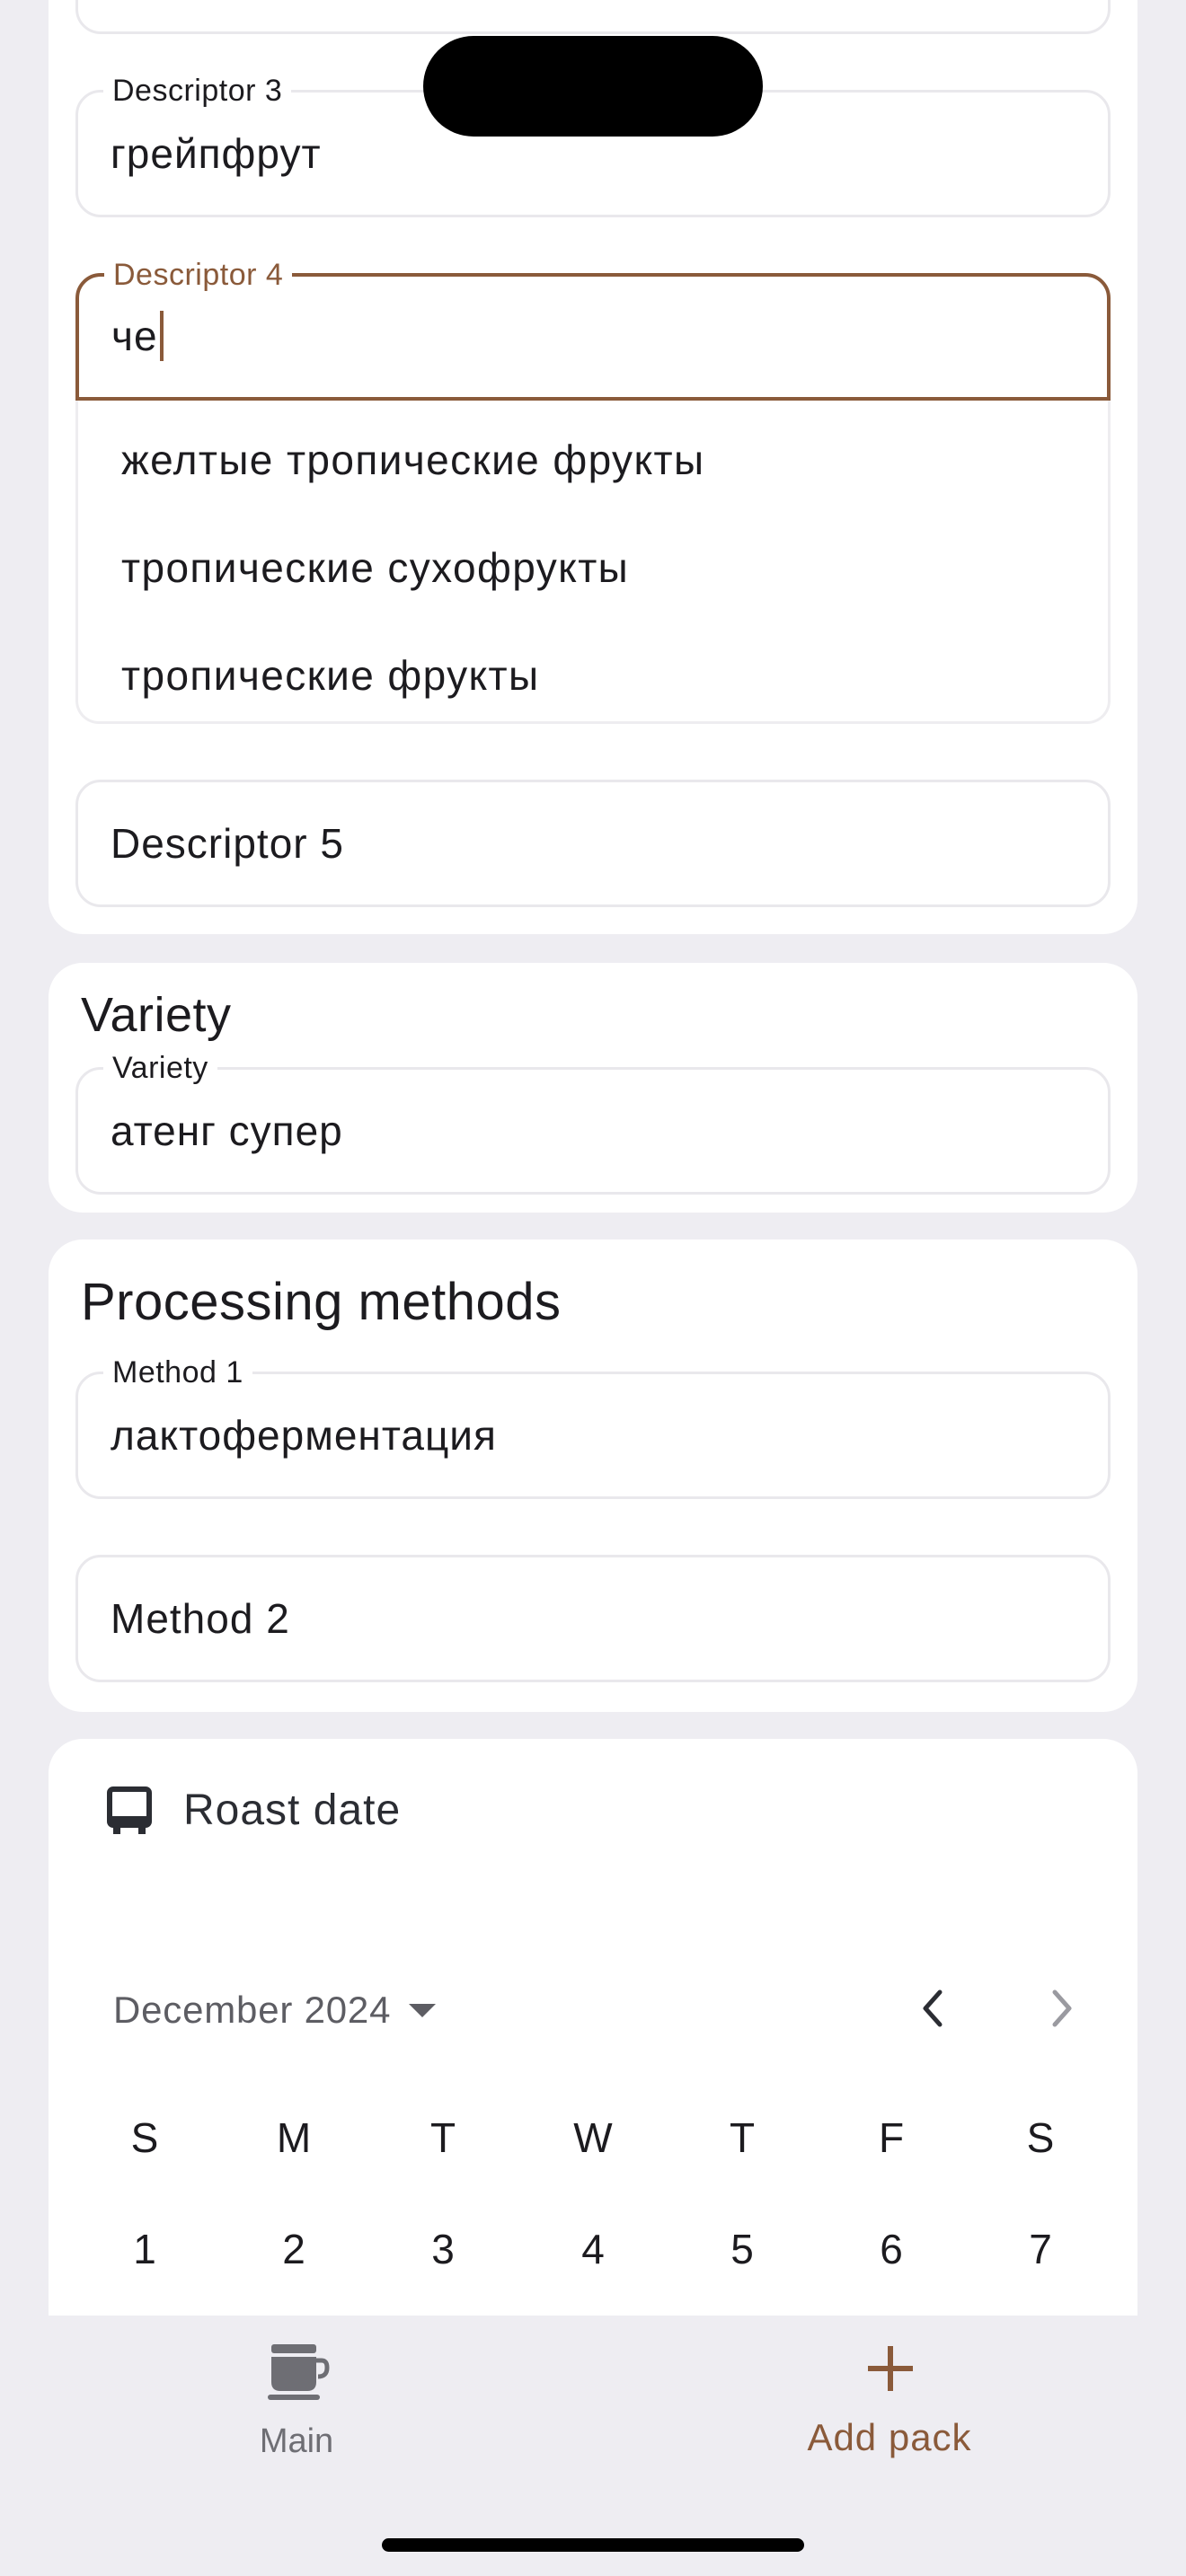 This screenshot has height=2576, width=1186. What do you see at coordinates (145, 2249) in the screenshot?
I see `calendar-day: 1` at bounding box center [145, 2249].